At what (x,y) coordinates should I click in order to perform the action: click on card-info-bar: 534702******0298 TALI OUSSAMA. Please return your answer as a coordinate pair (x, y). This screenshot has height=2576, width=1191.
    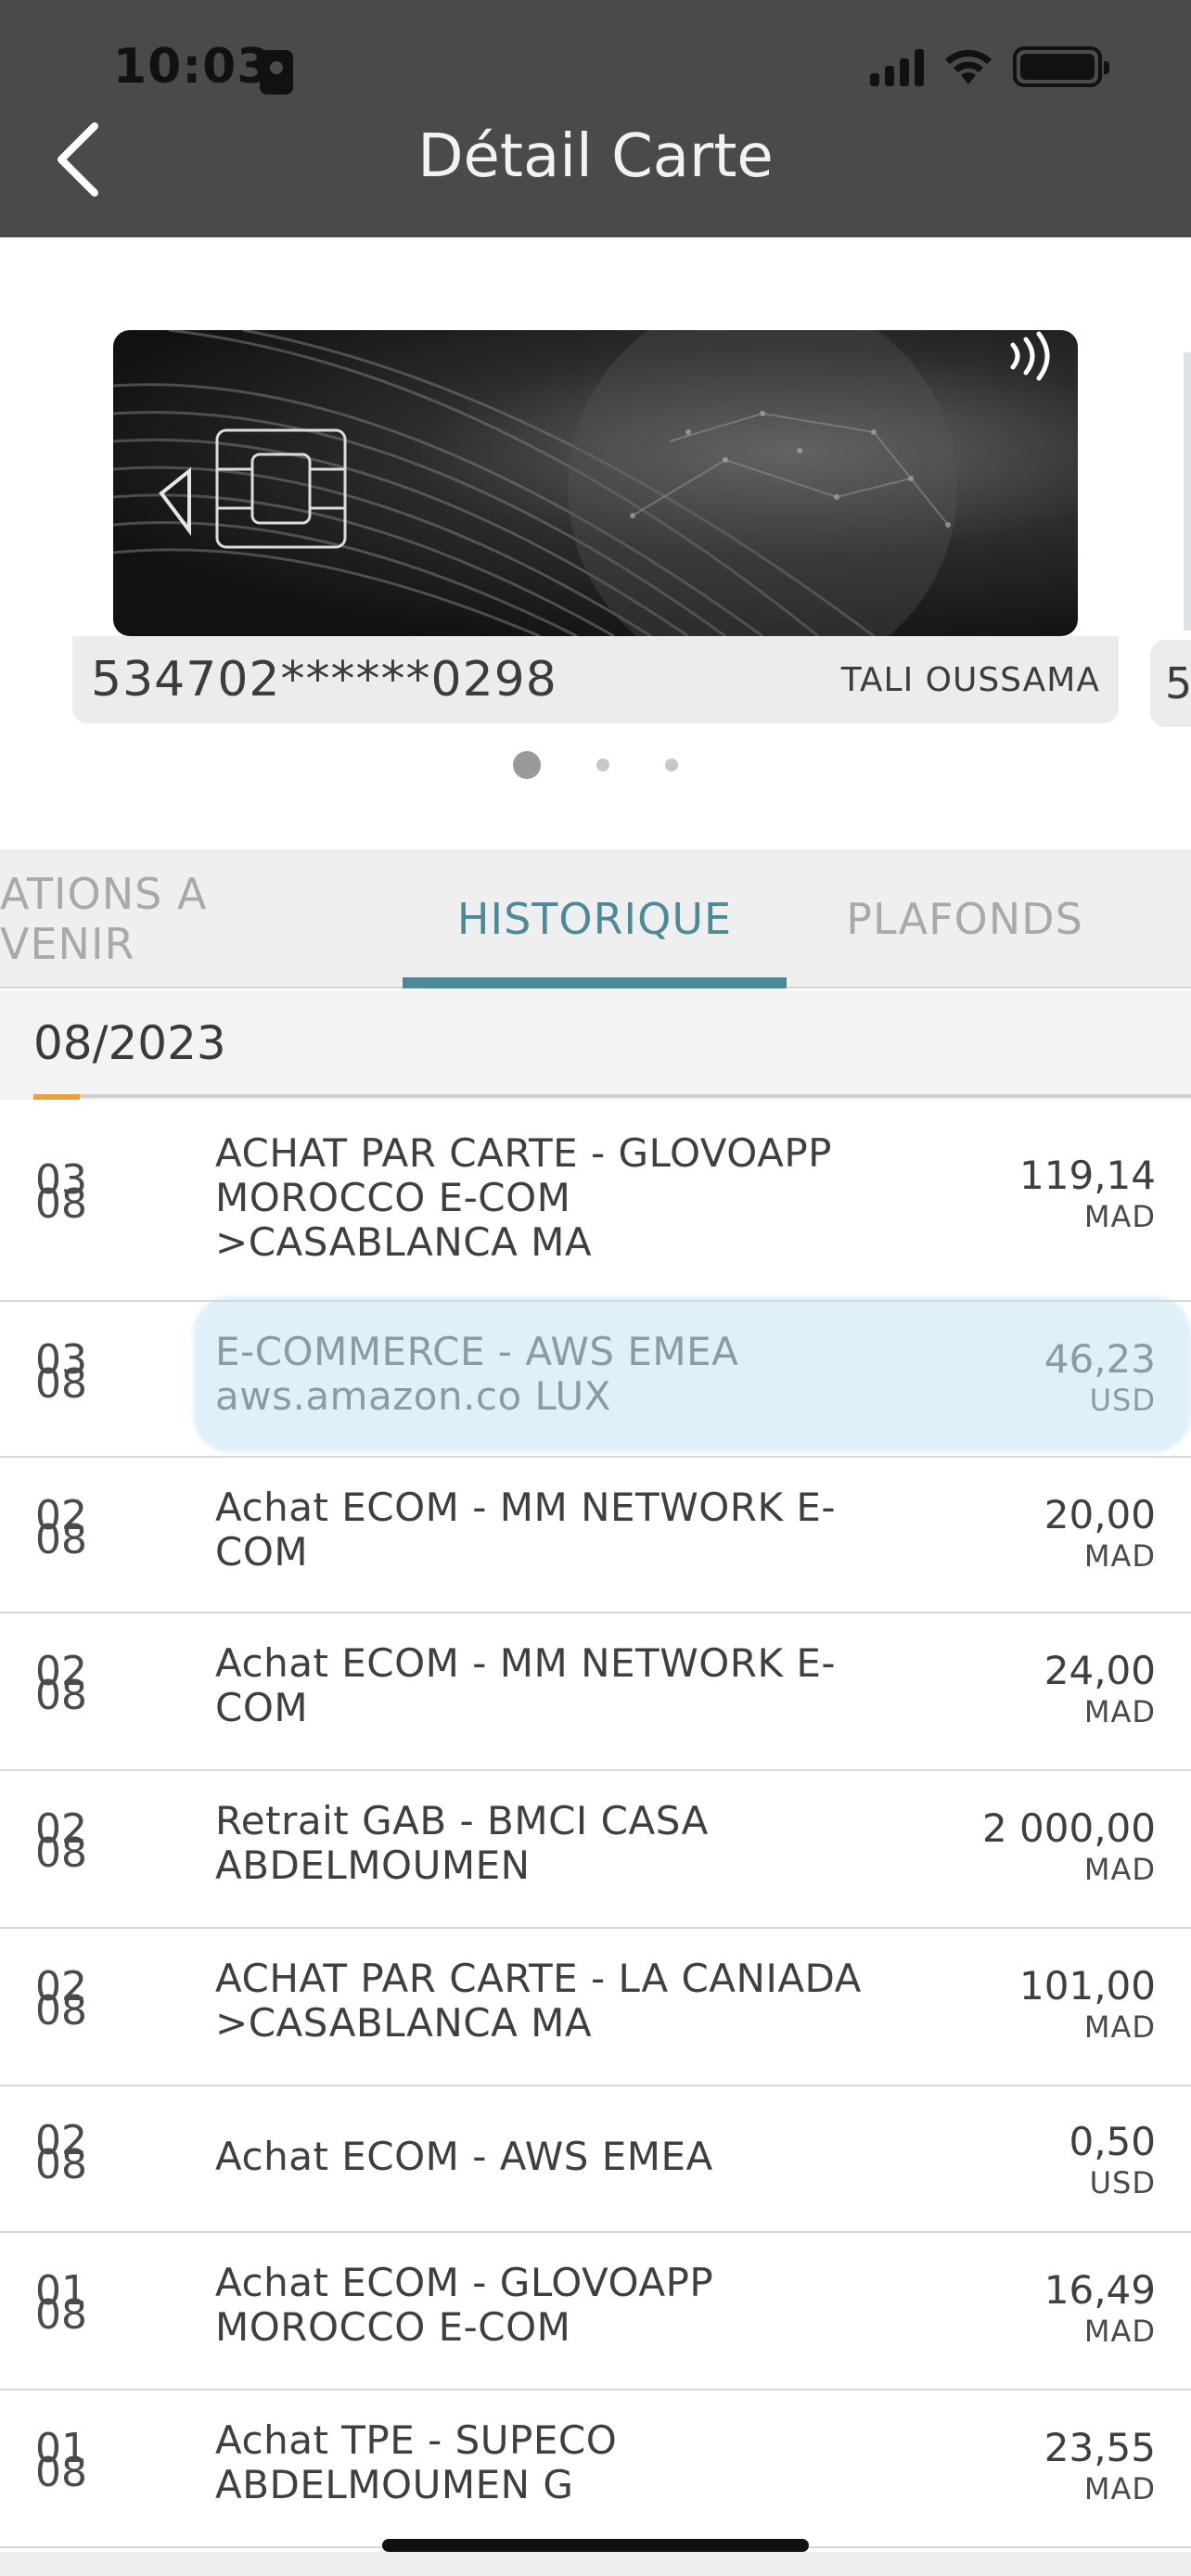
    Looking at the image, I should click on (595, 679).